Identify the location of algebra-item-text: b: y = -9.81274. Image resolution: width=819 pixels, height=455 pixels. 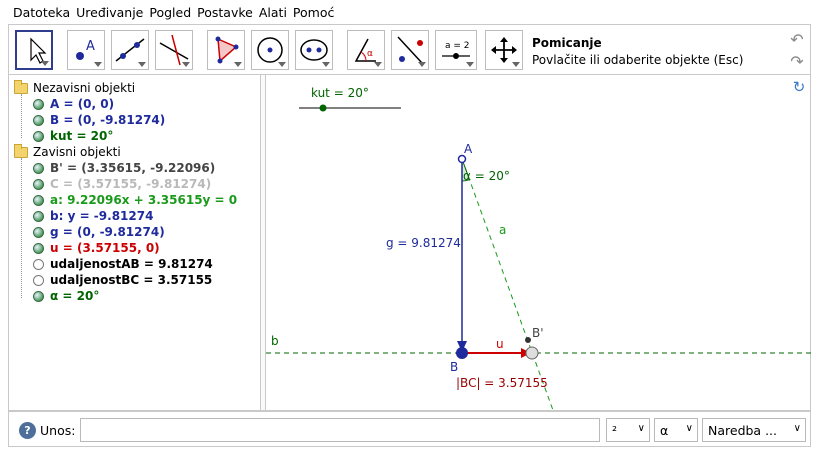
(102, 216).